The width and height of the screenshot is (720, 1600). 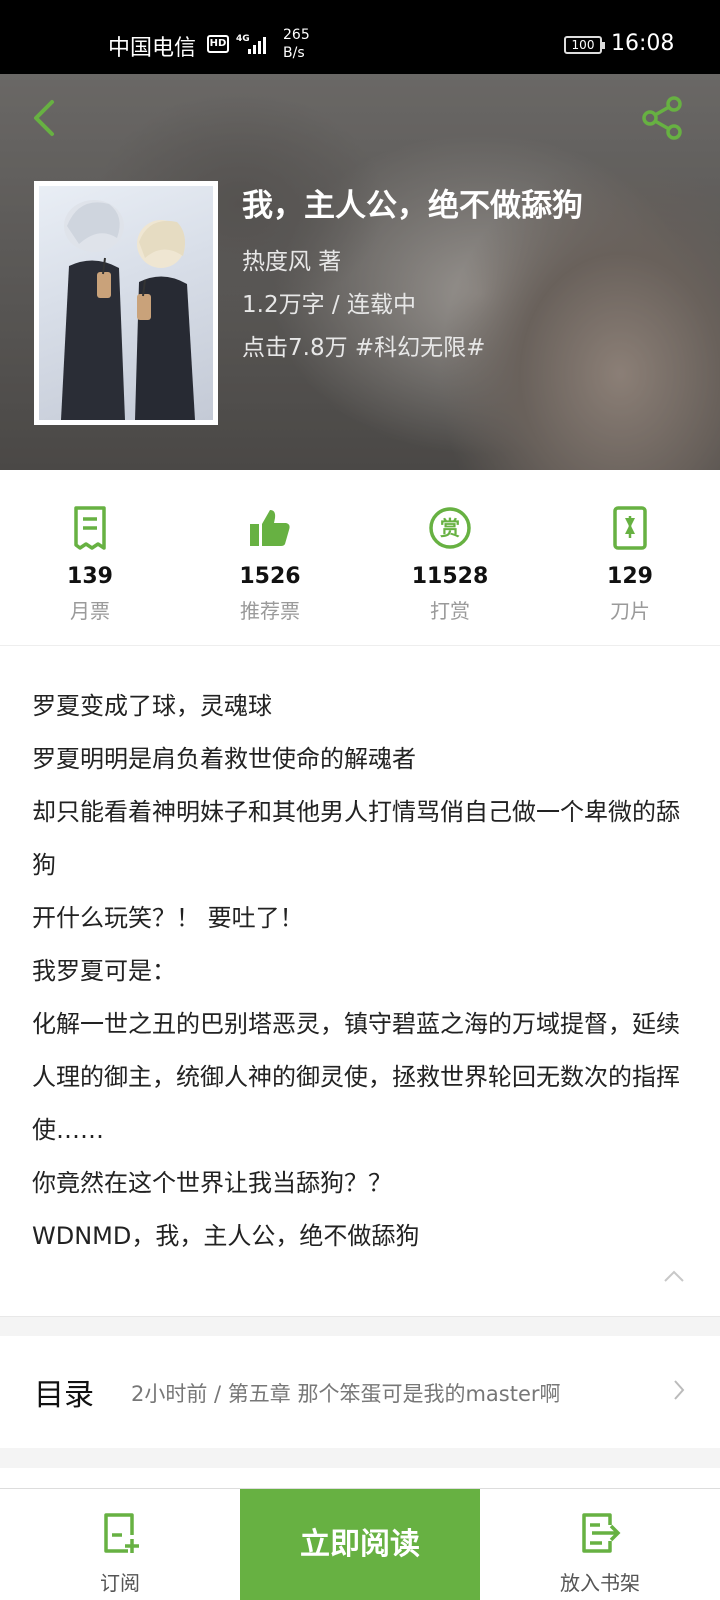 I want to click on synopsis-line: 却只能看着神明妹子和其他男人打情骂俏自己做一个卑微的舔狗, so click(x=356, y=838).